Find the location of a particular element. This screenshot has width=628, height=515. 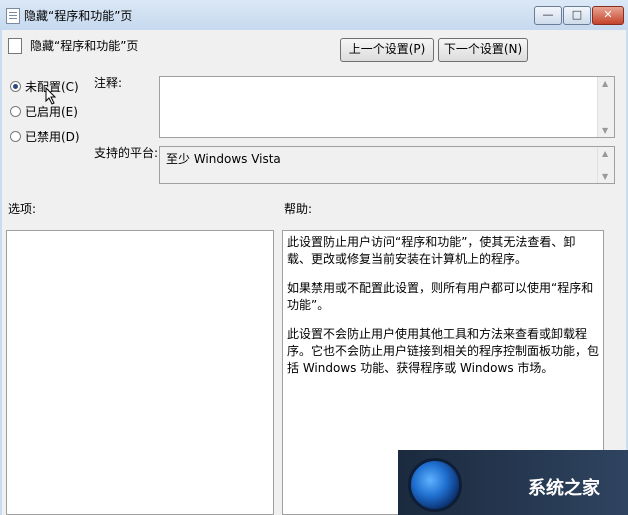

setting-title: 隐藏“程序和功能”页 is located at coordinates (84, 46).